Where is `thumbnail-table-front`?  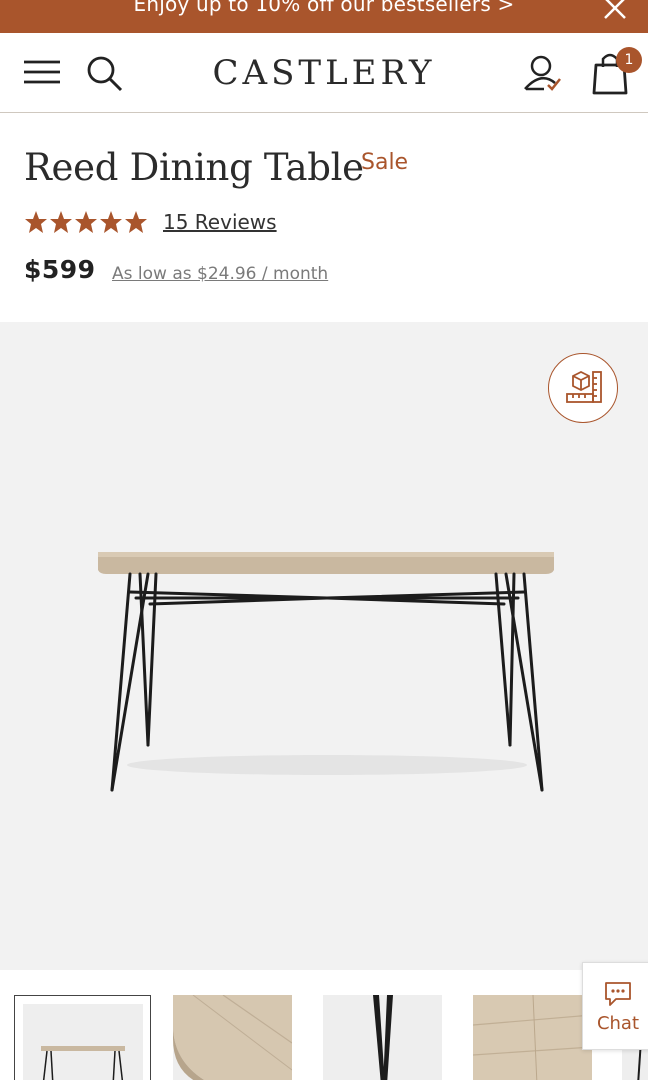
thumbnail-table-front is located at coordinates (82, 1037).